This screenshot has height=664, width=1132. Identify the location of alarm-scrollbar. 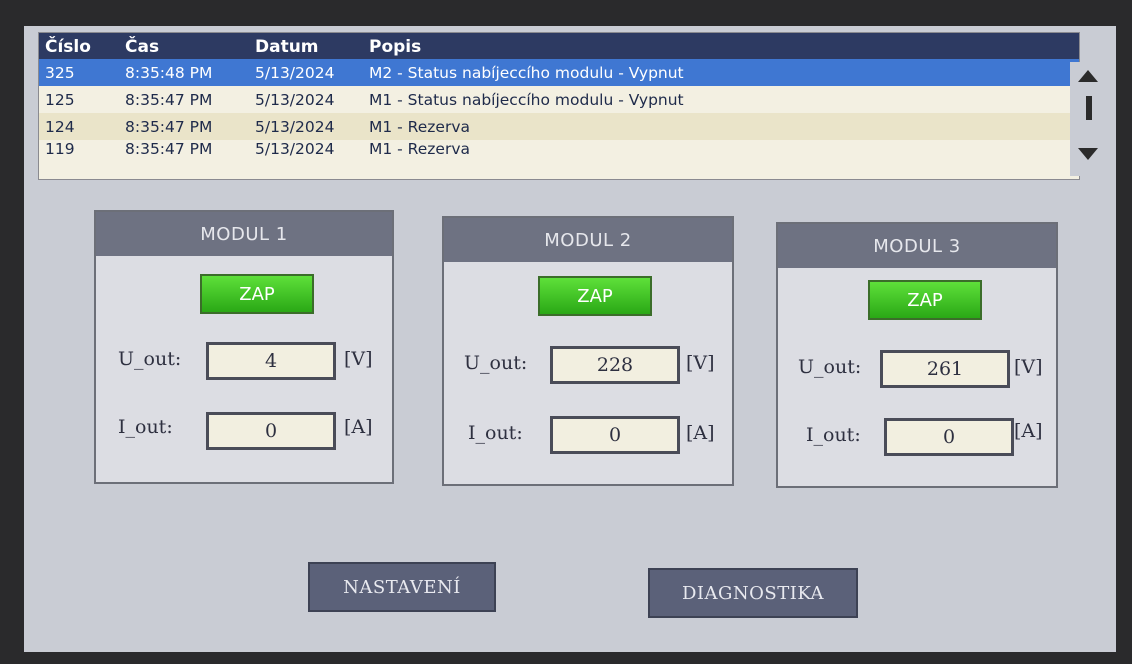
(1090, 119).